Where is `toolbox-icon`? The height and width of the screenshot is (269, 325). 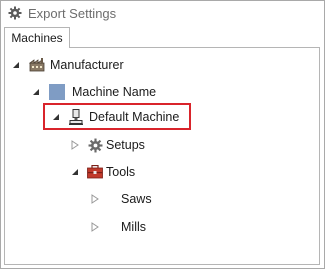 toolbox-icon is located at coordinates (95, 172).